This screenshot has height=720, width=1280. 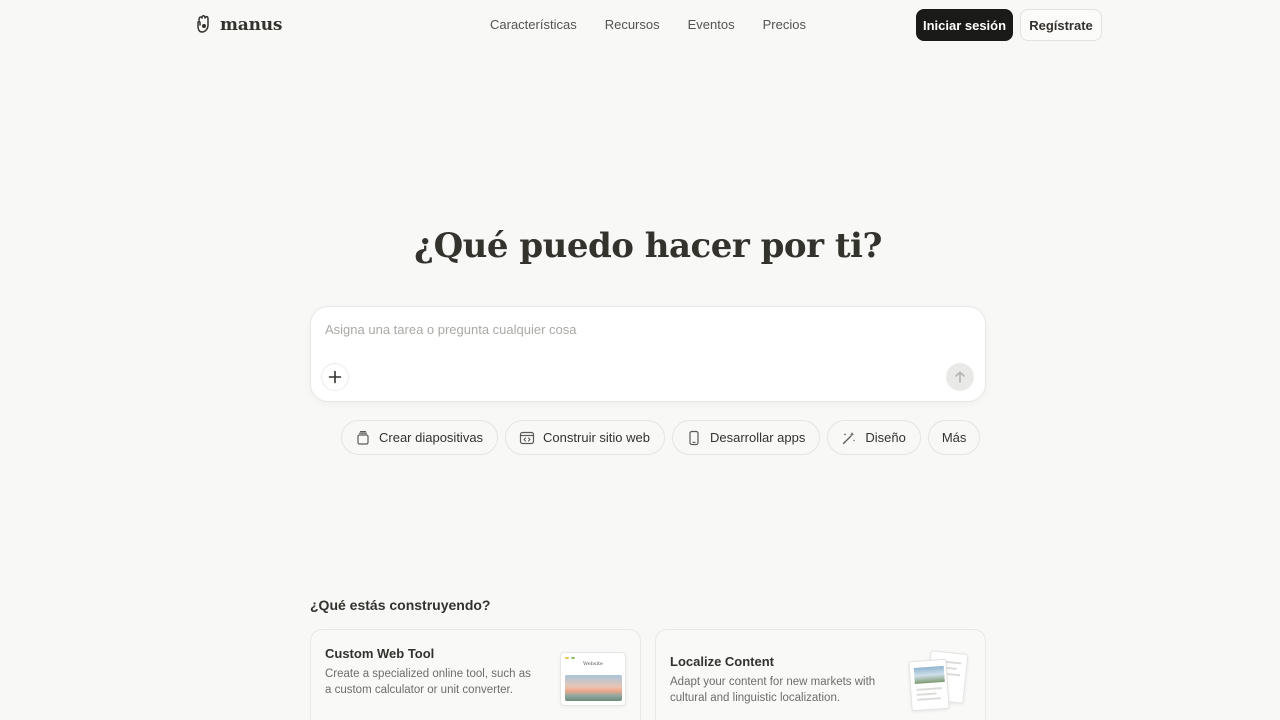 What do you see at coordinates (570, 658) in the screenshot?
I see `window-dots` at bounding box center [570, 658].